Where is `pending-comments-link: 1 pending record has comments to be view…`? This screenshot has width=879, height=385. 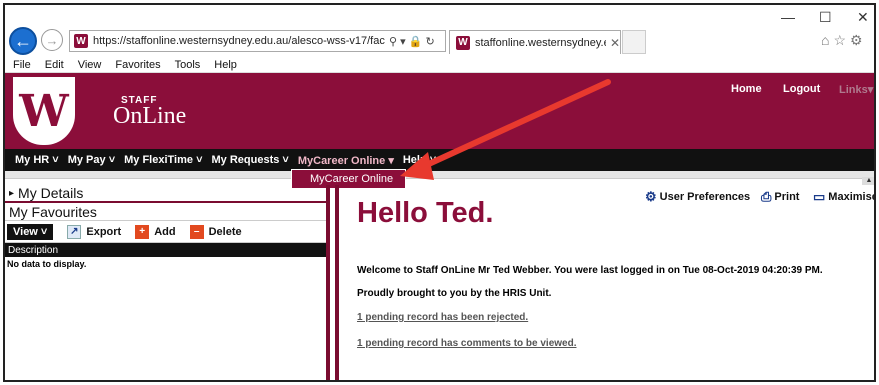 pending-comments-link: 1 pending record has comments to be view… is located at coordinates (467, 343).